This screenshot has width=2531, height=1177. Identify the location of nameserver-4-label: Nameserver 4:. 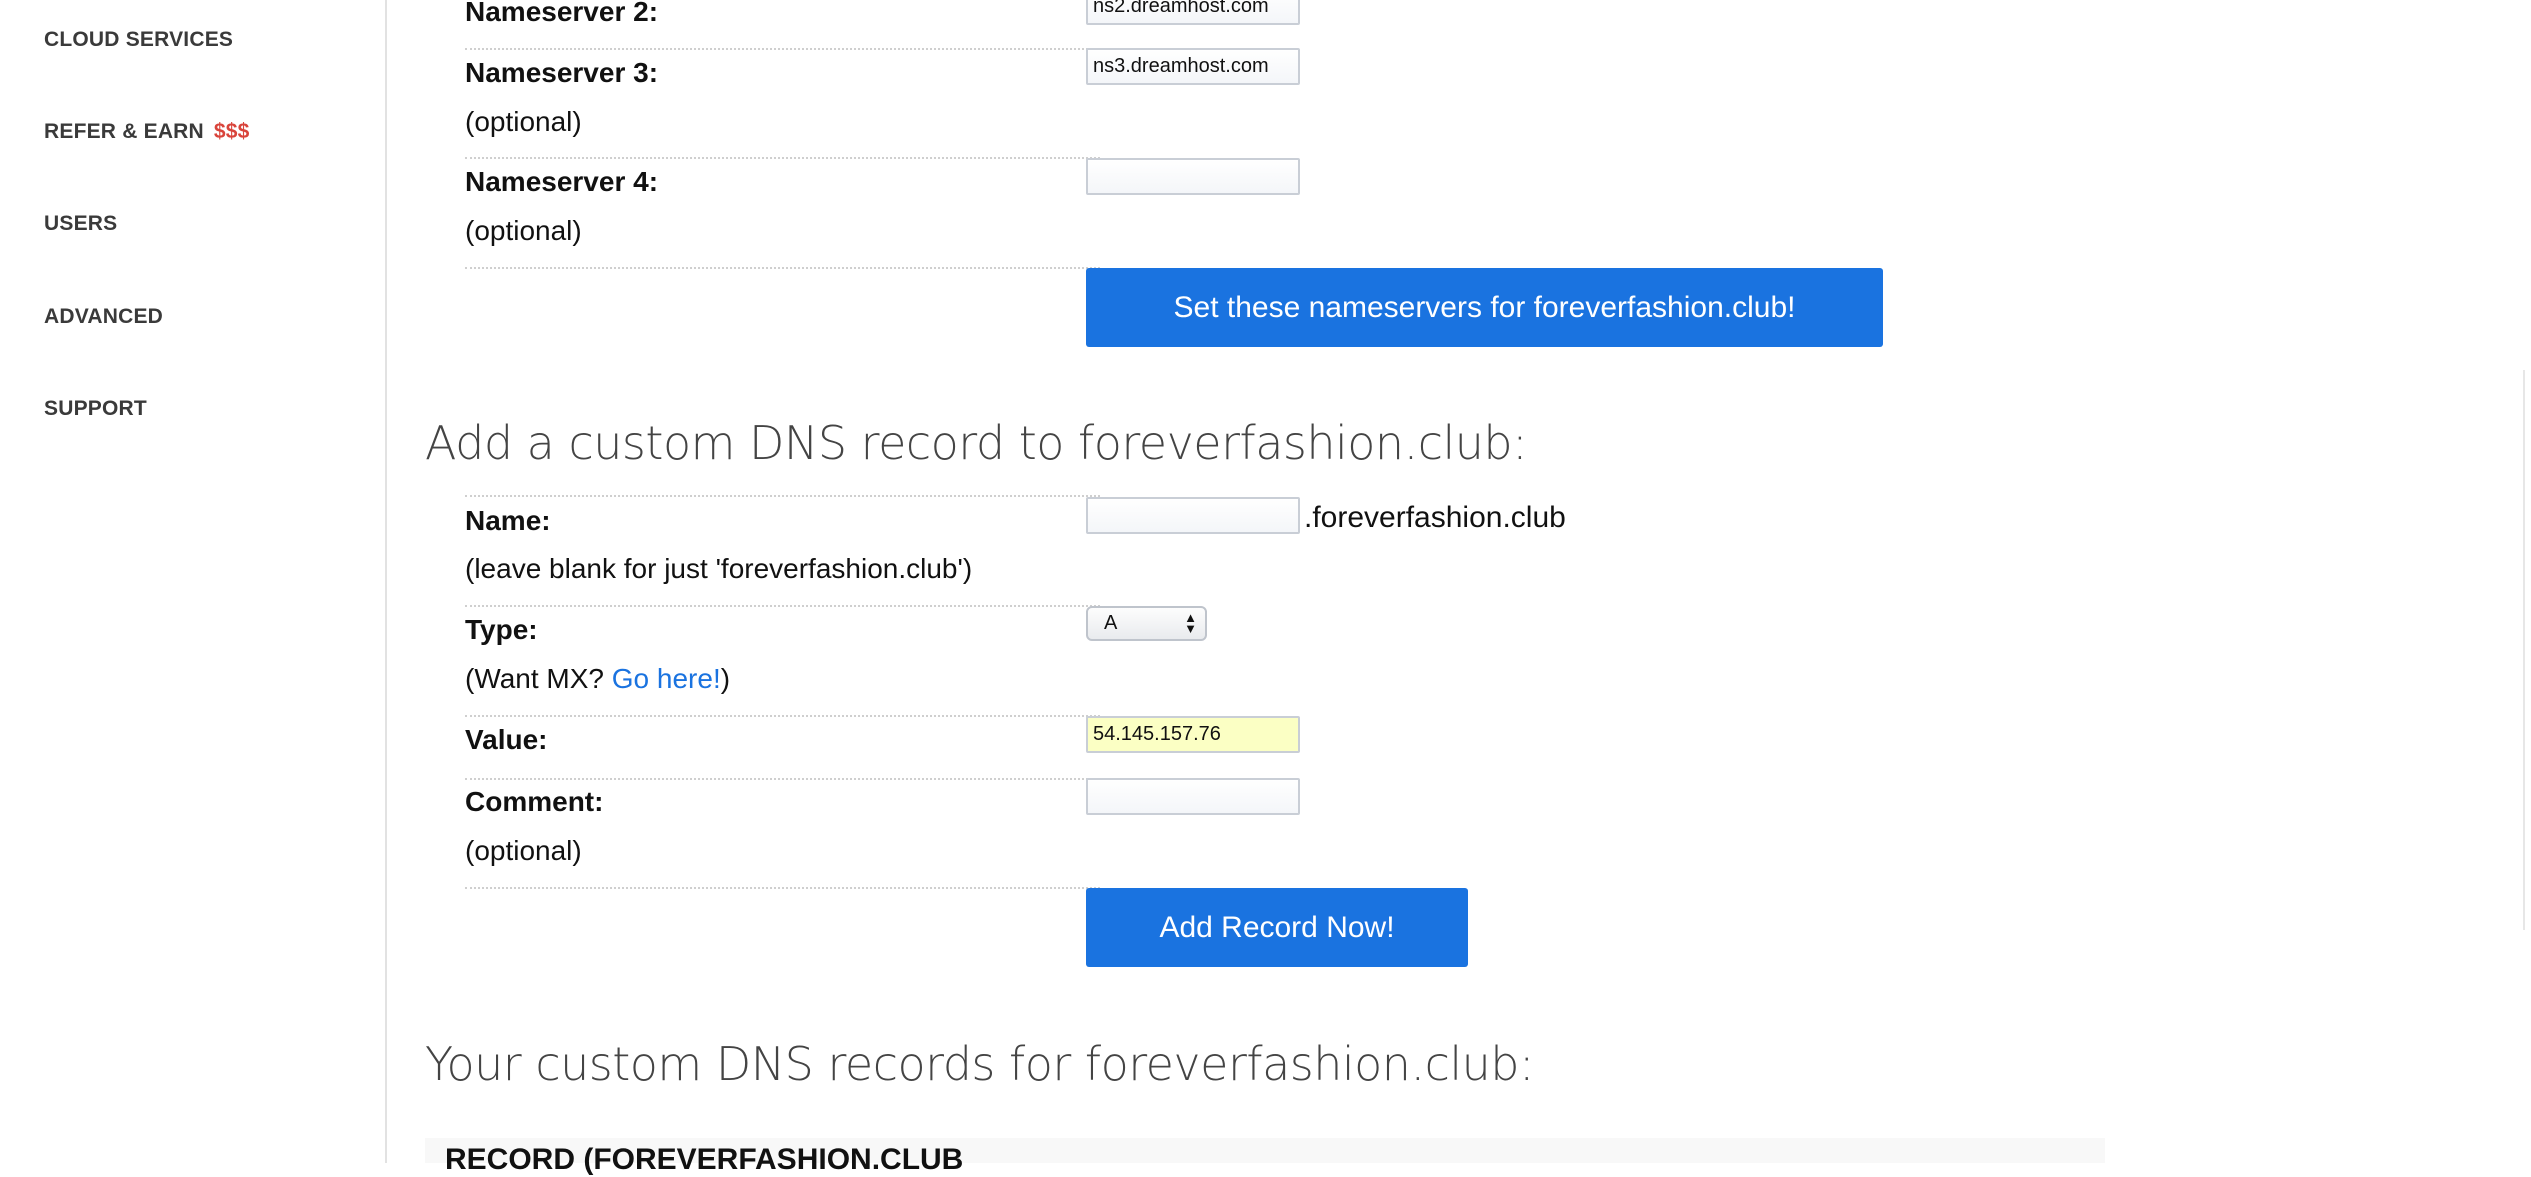
(562, 181).